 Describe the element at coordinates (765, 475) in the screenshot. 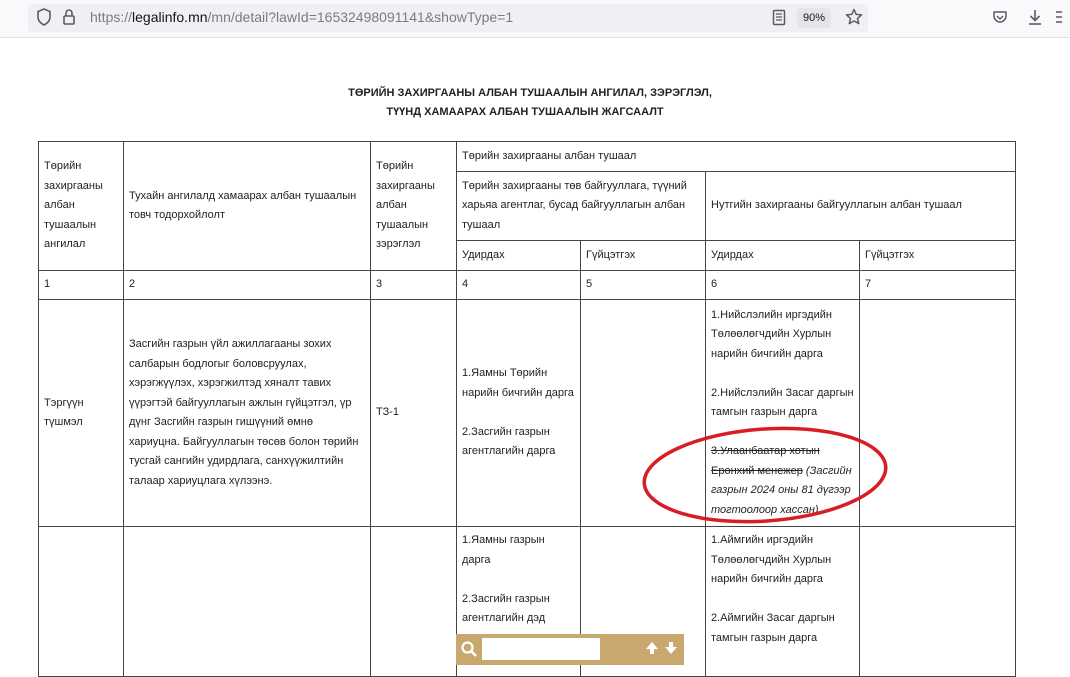

I see `red-annotation-ellipse` at that location.